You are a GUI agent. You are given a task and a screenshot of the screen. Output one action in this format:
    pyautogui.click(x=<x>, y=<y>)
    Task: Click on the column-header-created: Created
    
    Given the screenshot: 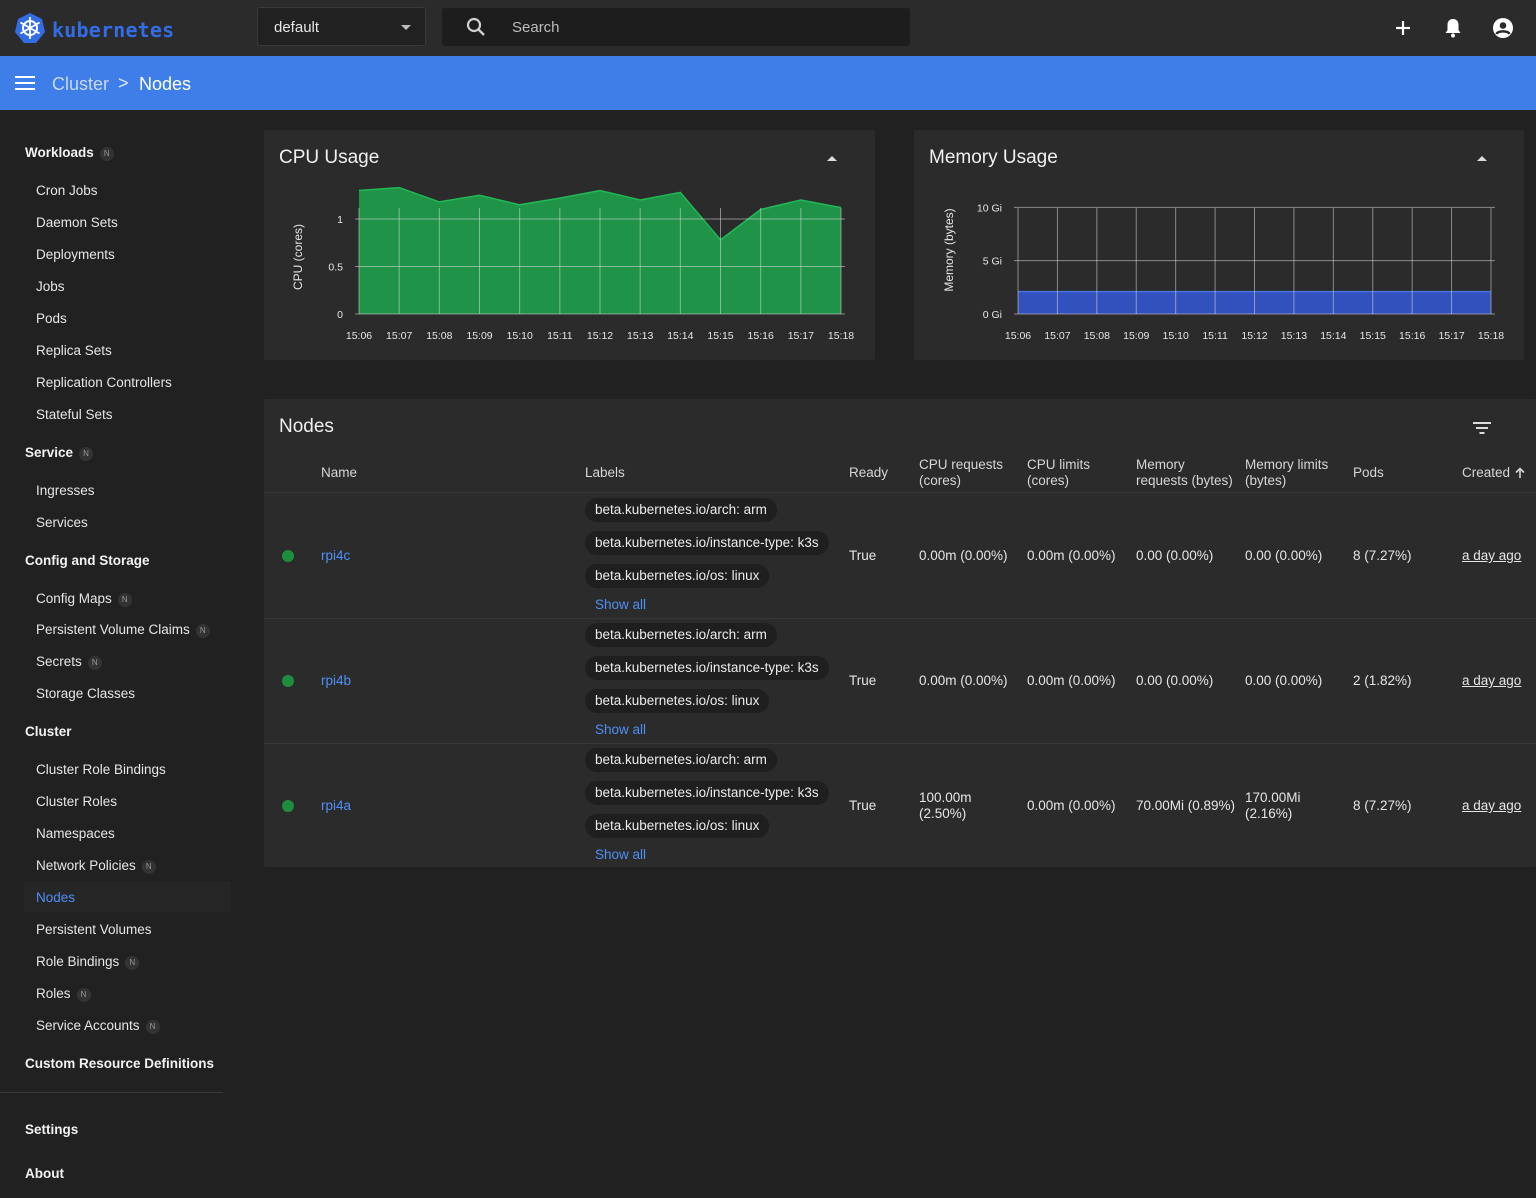 What is the action you would take?
    pyautogui.click(x=1494, y=474)
    